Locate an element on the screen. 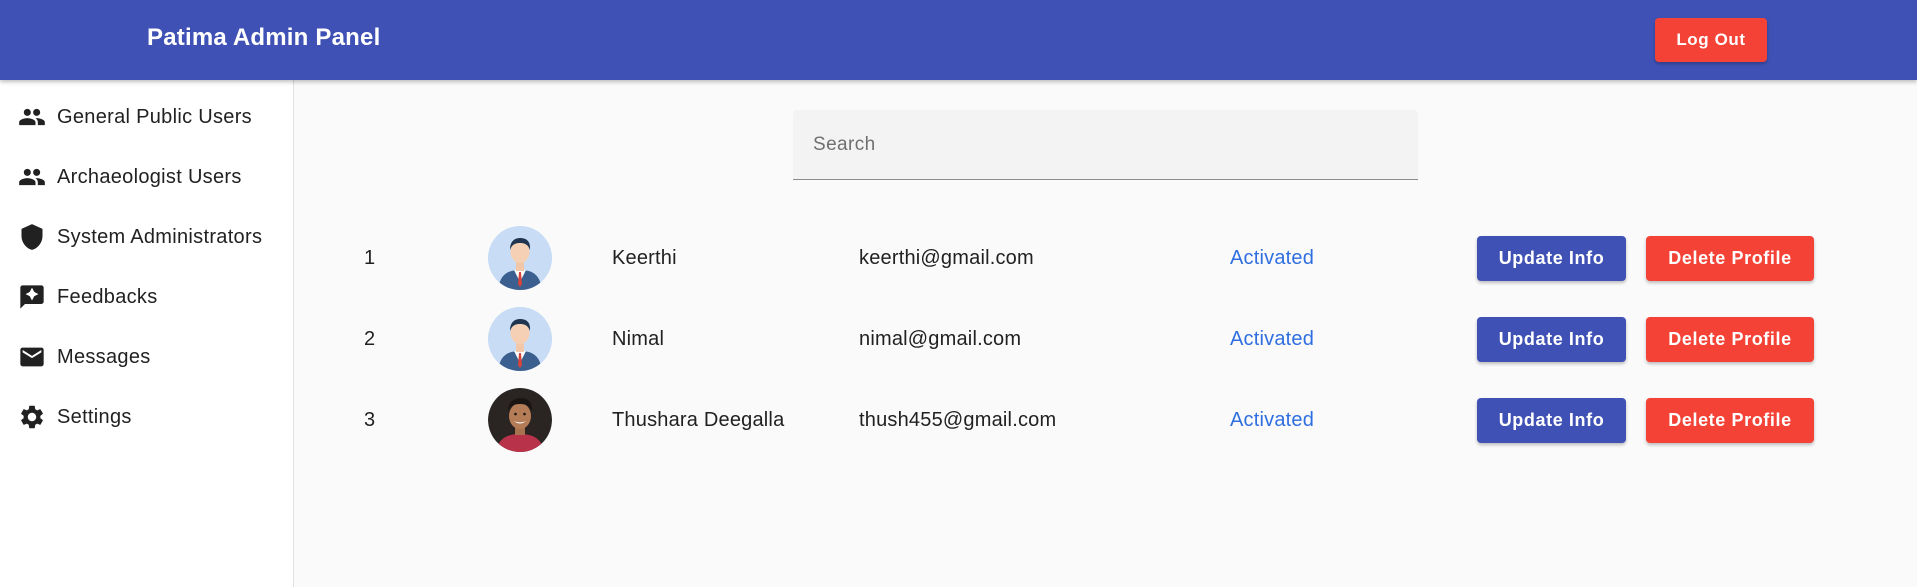 Image resolution: width=1917 pixels, height=587 pixels. user-email: keerthi@gmail.com is located at coordinates (946, 257).